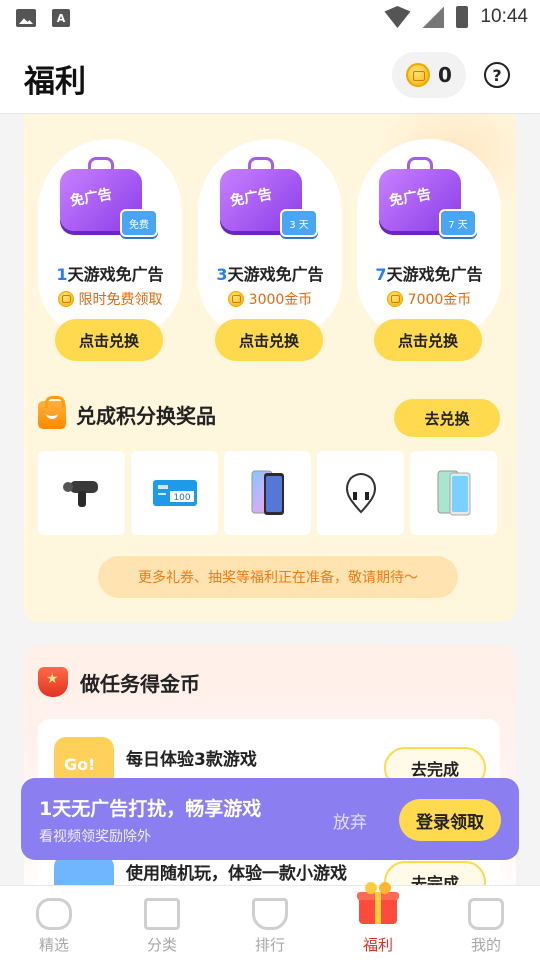 The height and width of the screenshot is (960, 540). Describe the element at coordinates (270, 75) in the screenshot. I see `app-header: 福利 0 ?` at that location.